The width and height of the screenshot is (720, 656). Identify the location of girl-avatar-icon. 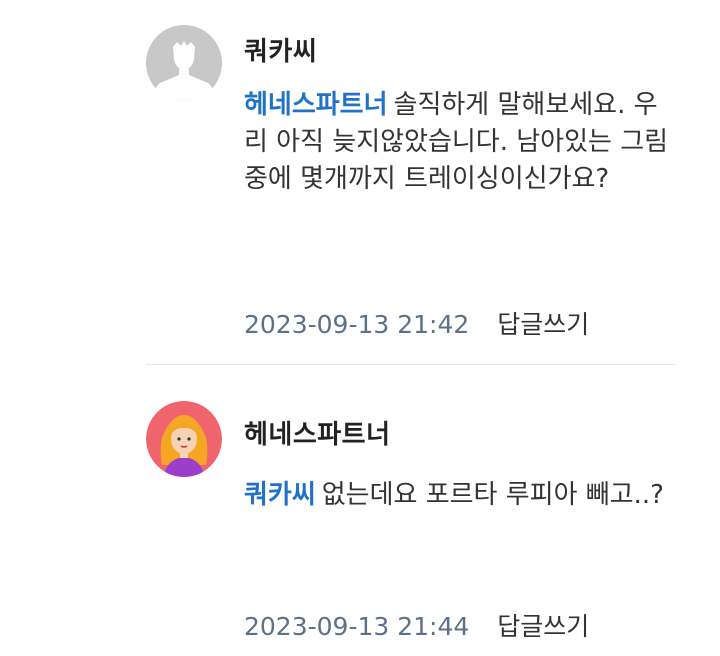
(184, 439).